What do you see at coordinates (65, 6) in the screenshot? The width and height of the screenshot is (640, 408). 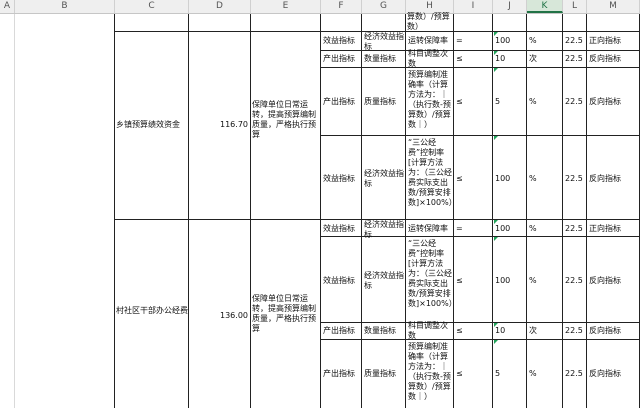 I see `col-header-b: B` at bounding box center [65, 6].